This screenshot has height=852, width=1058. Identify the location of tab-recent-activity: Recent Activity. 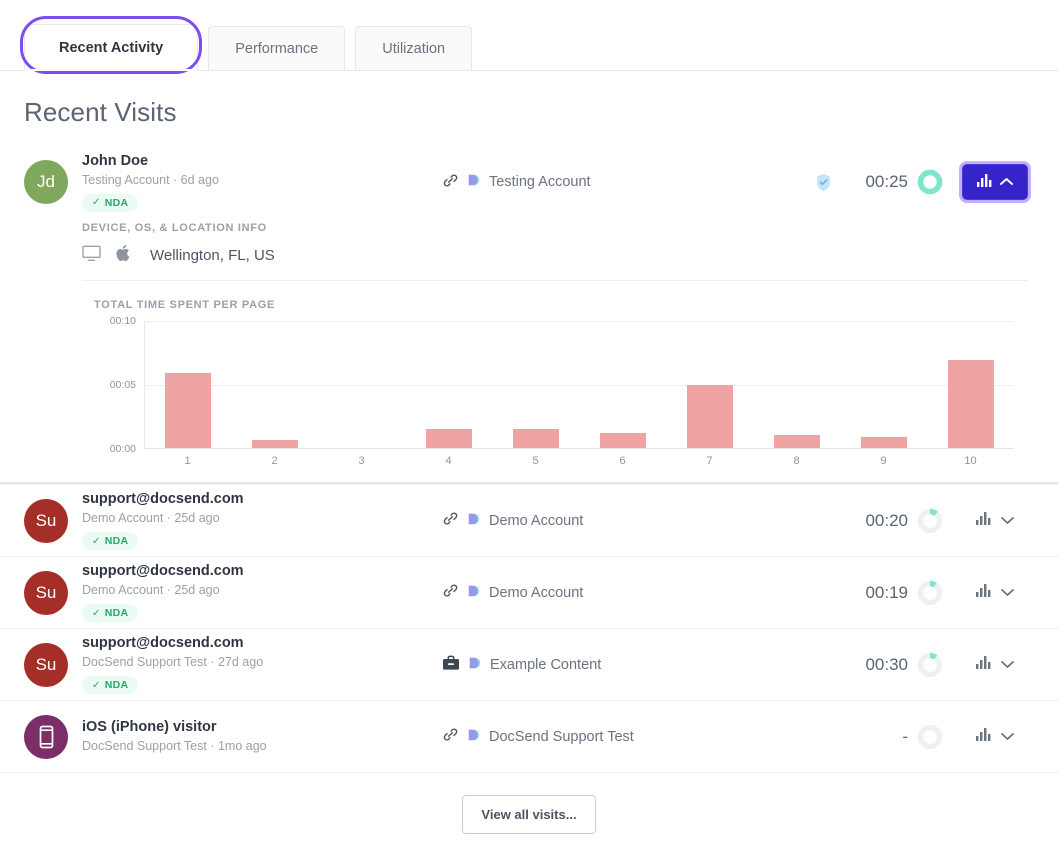
(111, 45).